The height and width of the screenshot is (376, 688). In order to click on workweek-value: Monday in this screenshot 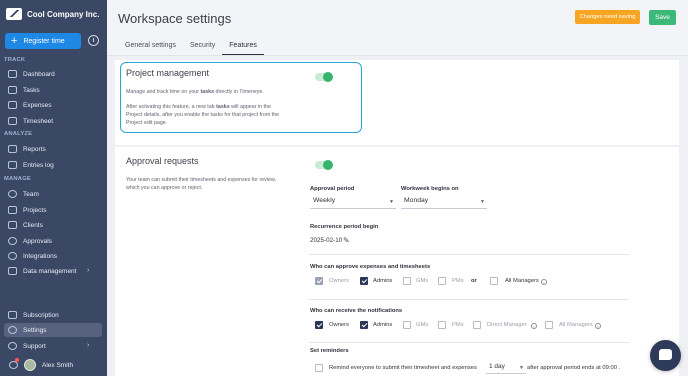, I will do `click(416, 200)`.